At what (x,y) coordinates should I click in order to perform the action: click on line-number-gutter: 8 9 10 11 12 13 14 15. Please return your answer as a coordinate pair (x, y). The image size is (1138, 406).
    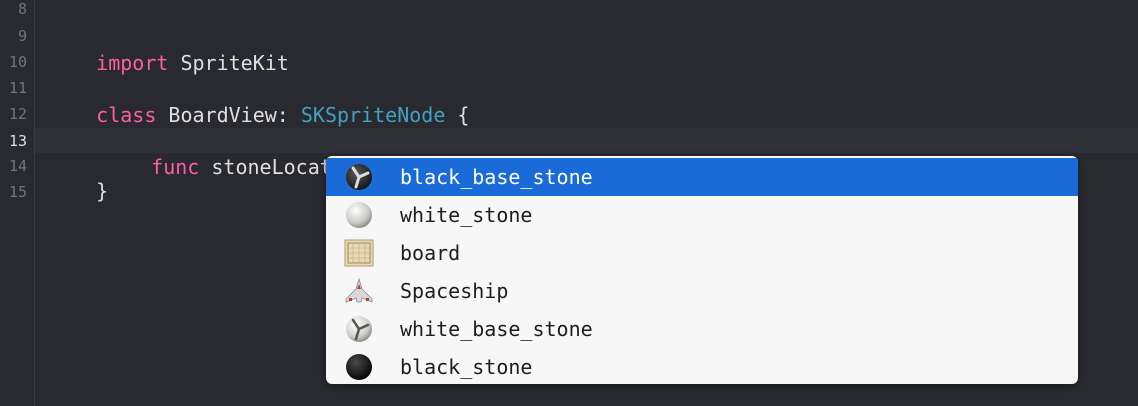
    Looking at the image, I should click on (17, 203).